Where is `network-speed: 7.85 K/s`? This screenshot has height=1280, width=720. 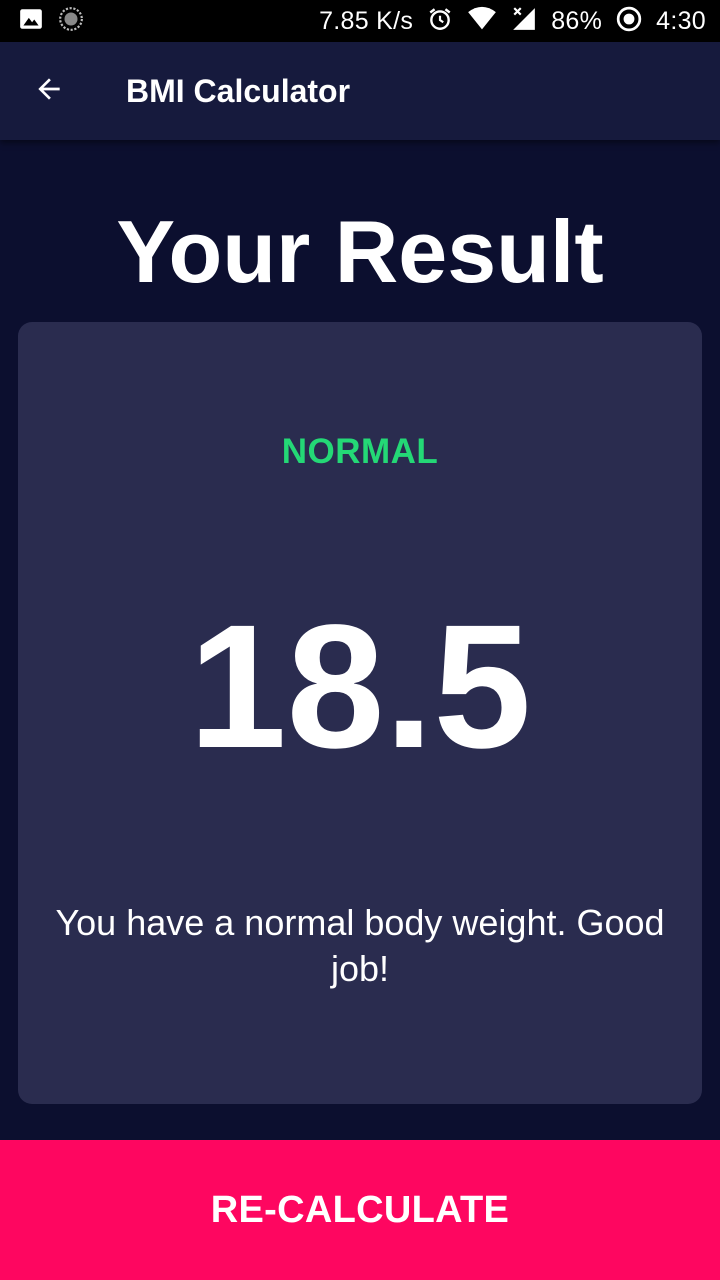
network-speed: 7.85 K/s is located at coordinates (366, 20).